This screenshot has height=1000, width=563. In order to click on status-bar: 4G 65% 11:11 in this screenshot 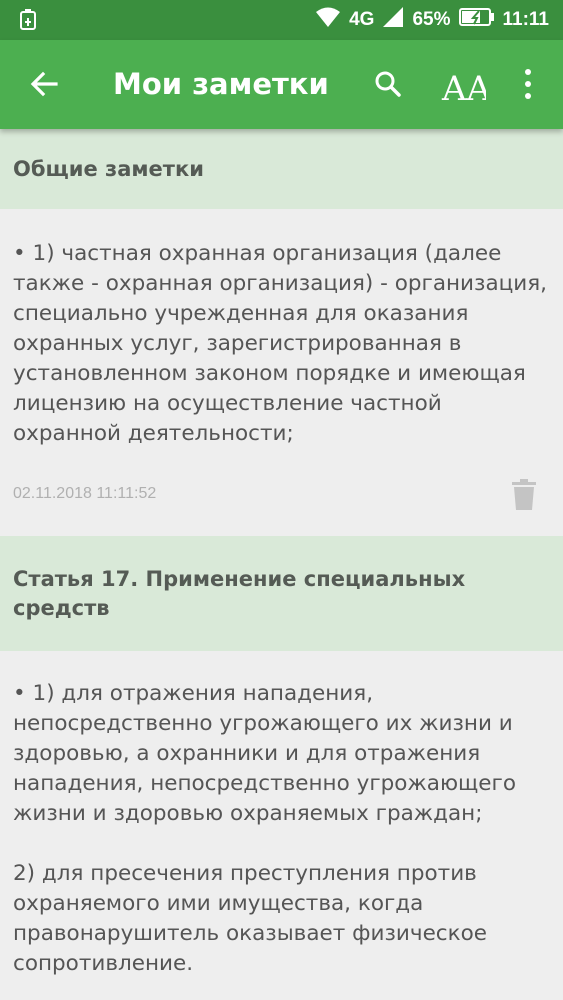, I will do `click(281, 20)`.